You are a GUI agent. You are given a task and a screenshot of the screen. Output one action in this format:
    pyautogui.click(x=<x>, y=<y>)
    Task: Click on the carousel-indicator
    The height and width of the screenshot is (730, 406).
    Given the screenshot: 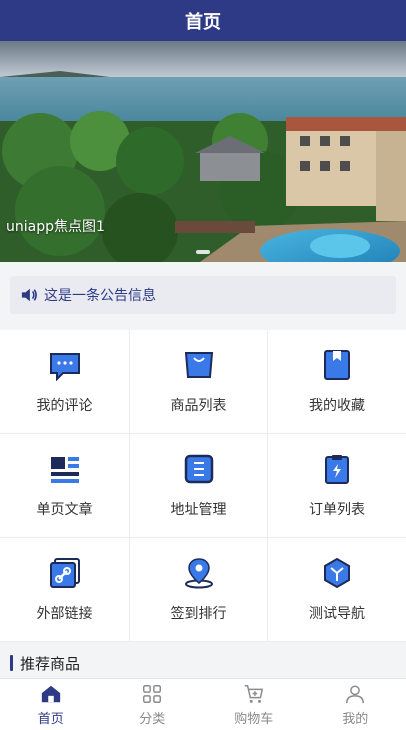 What is the action you would take?
    pyautogui.click(x=203, y=252)
    